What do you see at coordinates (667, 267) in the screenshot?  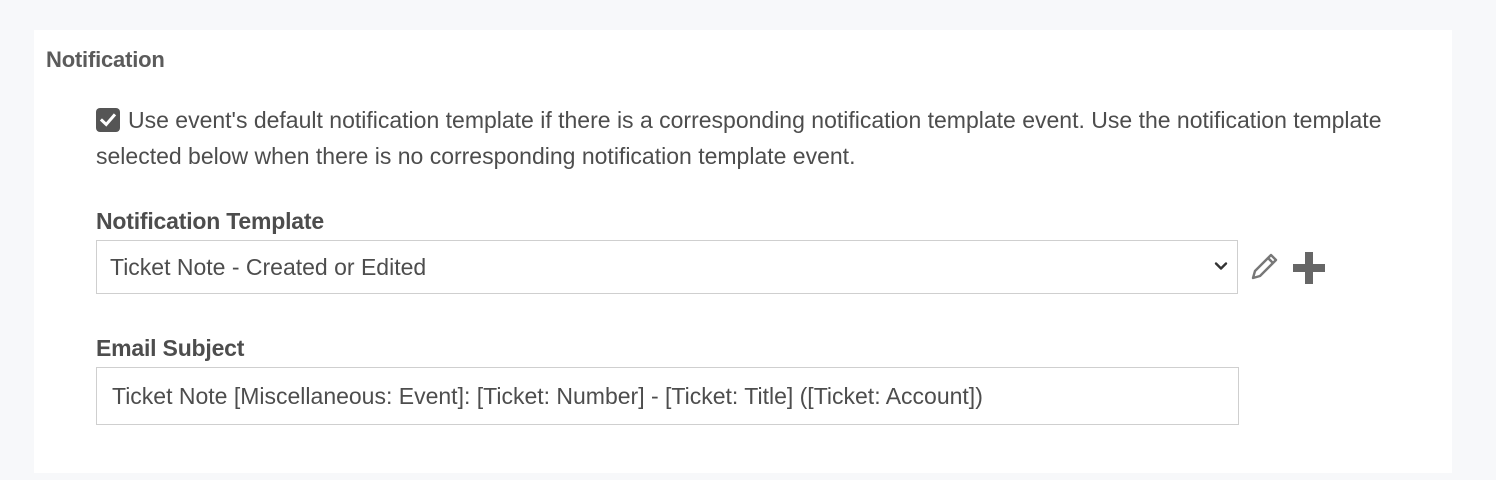 I see `notification-template-select: Ticket Note - Created or Edited` at bounding box center [667, 267].